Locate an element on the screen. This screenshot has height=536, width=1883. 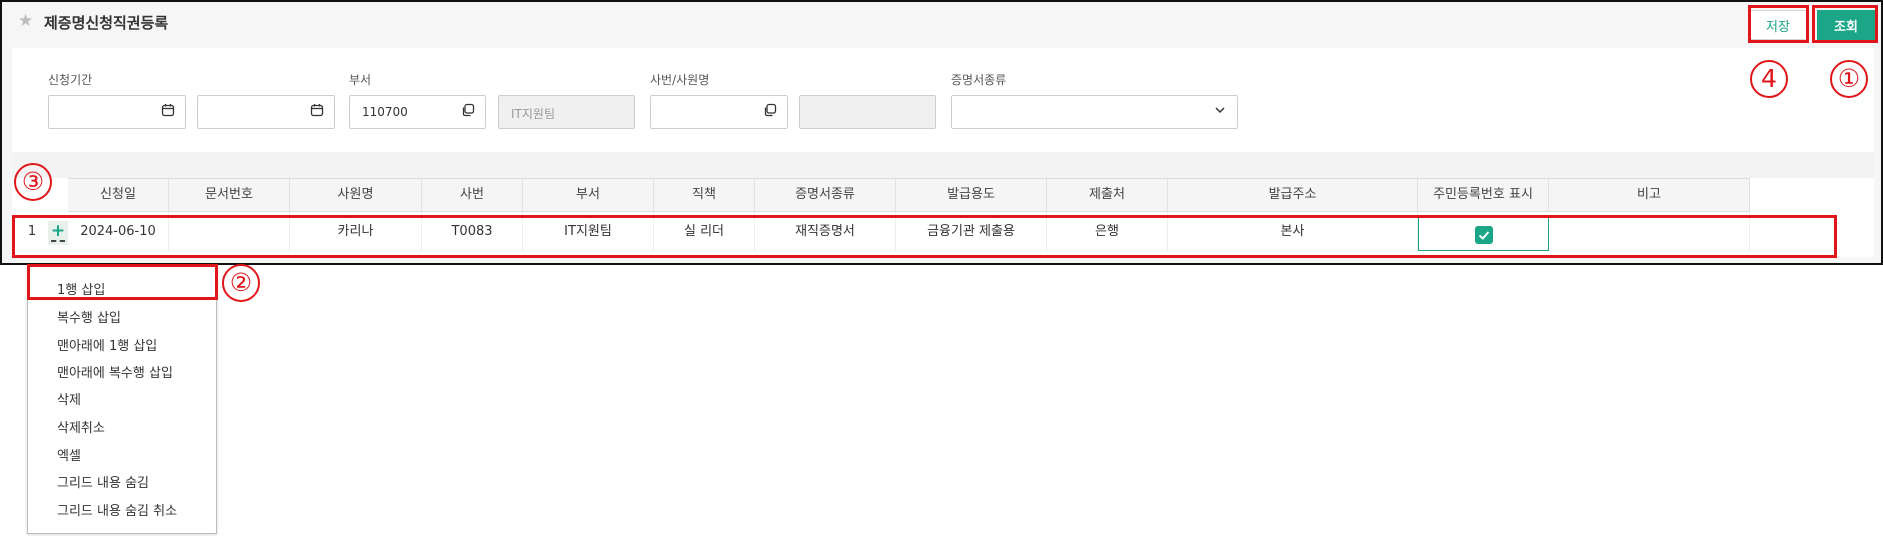
table-cell: T0083 is located at coordinates (472, 232).